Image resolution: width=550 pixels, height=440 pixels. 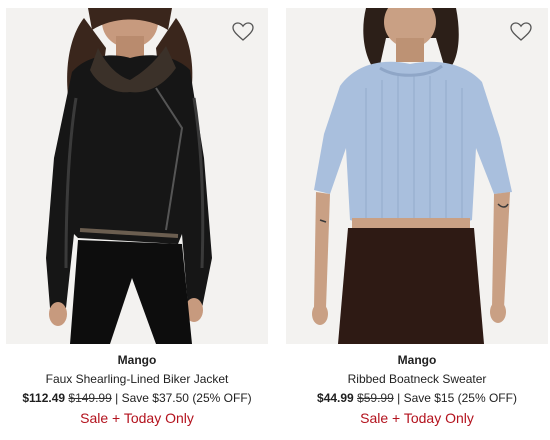 I want to click on price-line: $44.99 $59.99 | Save $15 (25% OFF), so click(x=417, y=398).